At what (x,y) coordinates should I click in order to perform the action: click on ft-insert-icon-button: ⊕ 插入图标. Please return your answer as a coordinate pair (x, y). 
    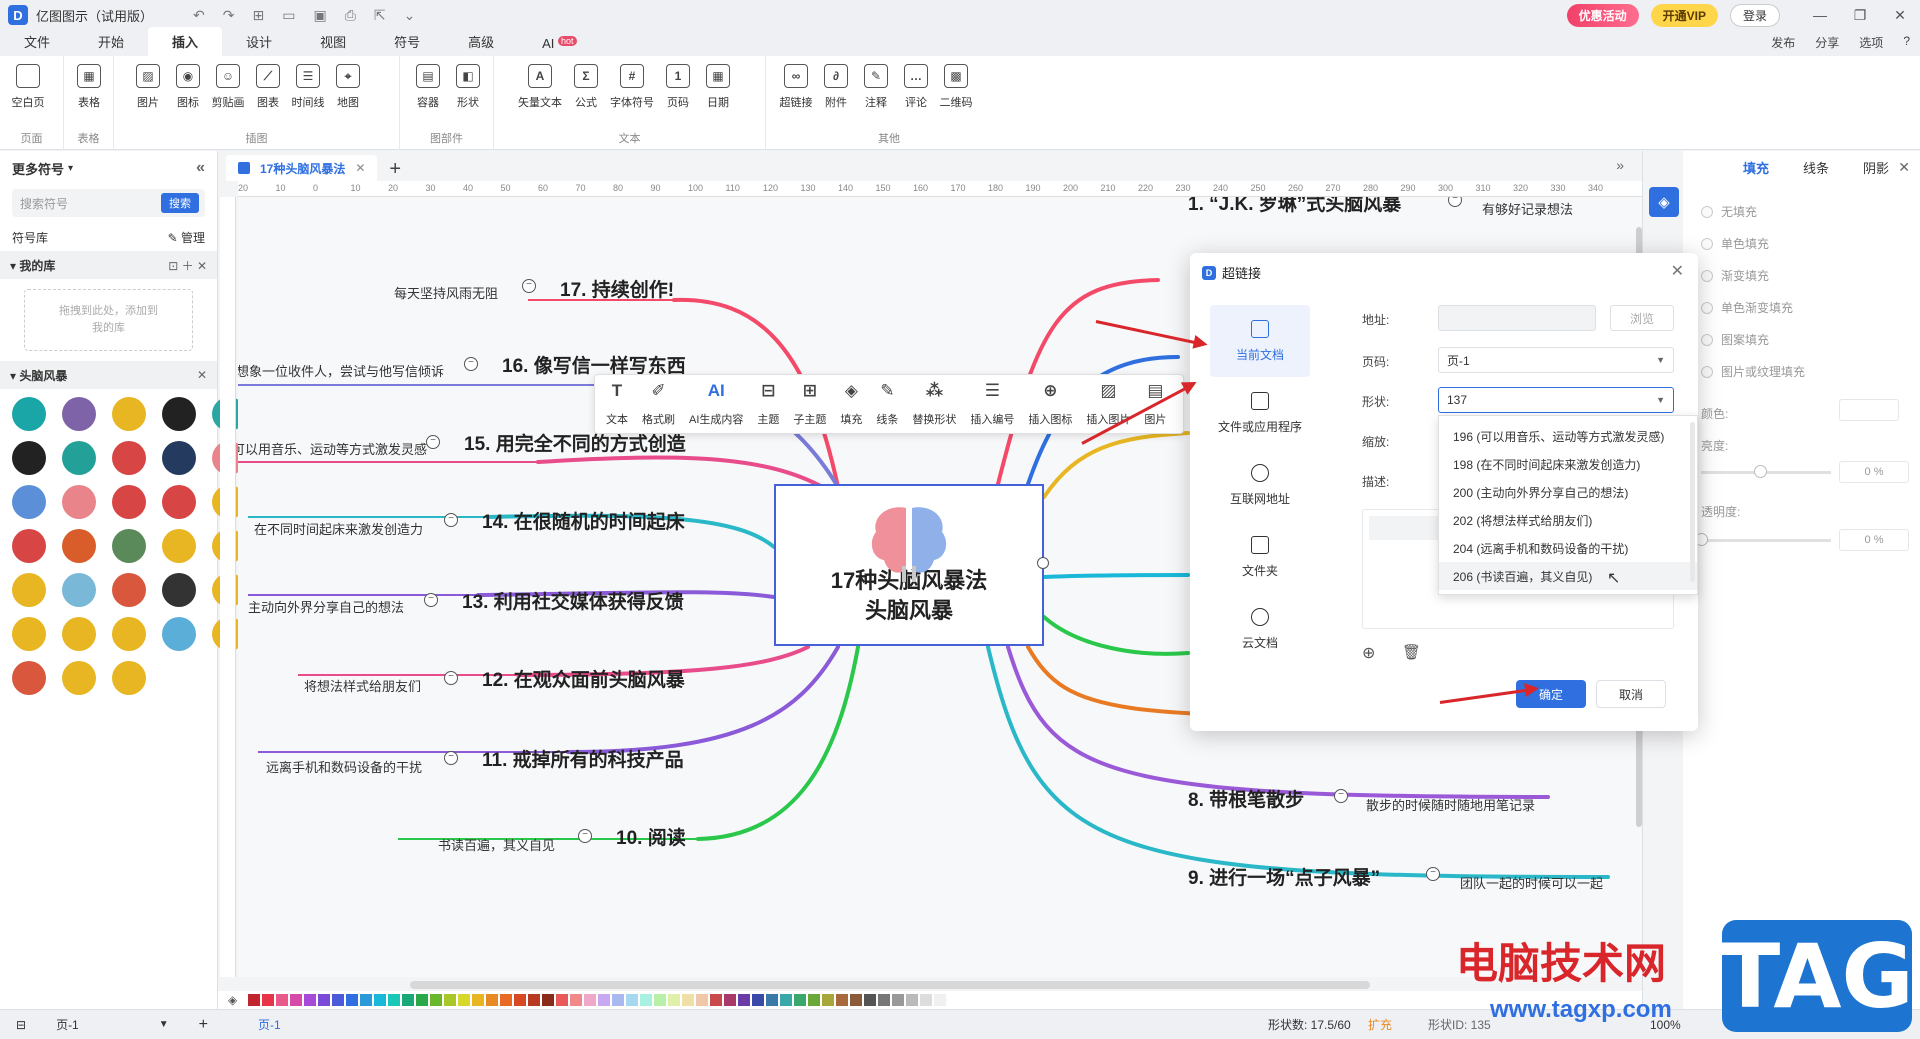
    Looking at the image, I should click on (1050, 404).